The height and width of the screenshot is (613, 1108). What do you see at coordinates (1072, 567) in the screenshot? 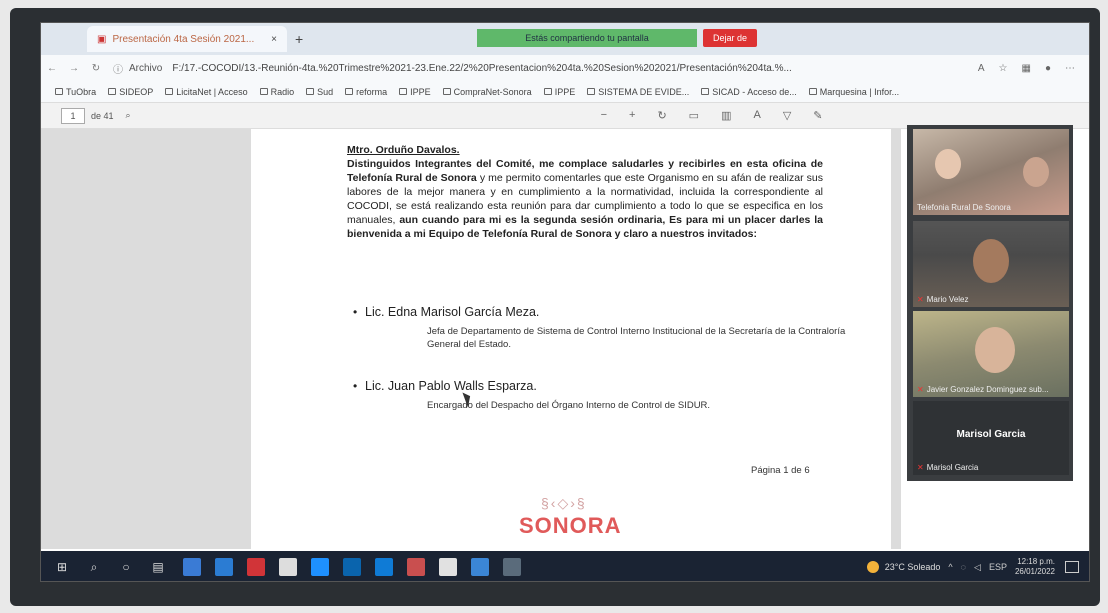
I see `notification-icon` at bounding box center [1072, 567].